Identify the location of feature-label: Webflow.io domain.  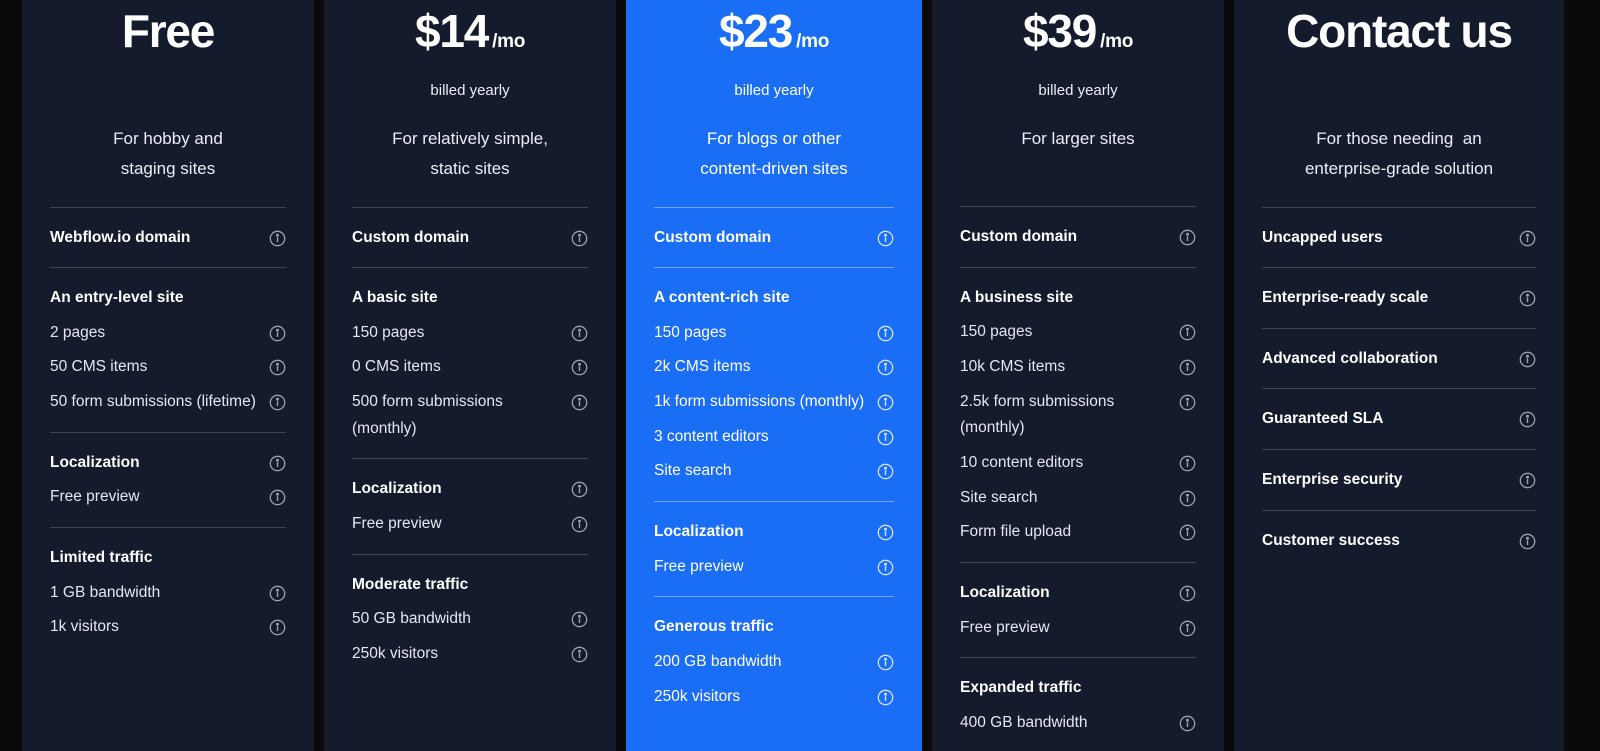
(120, 237).